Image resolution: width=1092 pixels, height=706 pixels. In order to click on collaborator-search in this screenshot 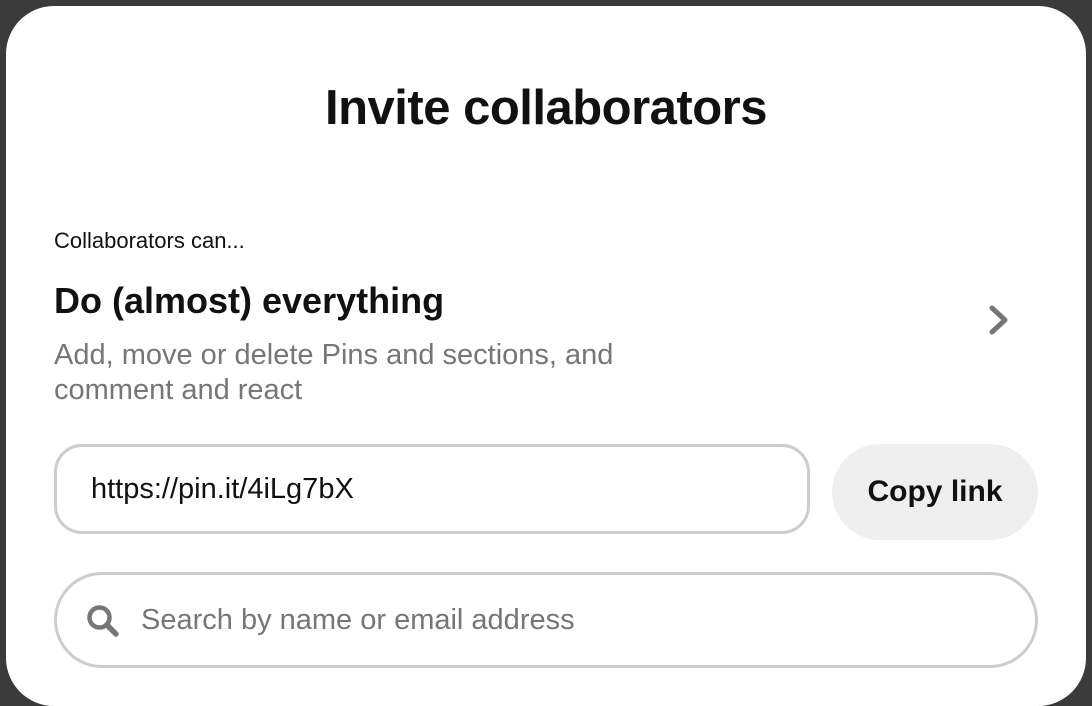, I will do `click(546, 620)`.